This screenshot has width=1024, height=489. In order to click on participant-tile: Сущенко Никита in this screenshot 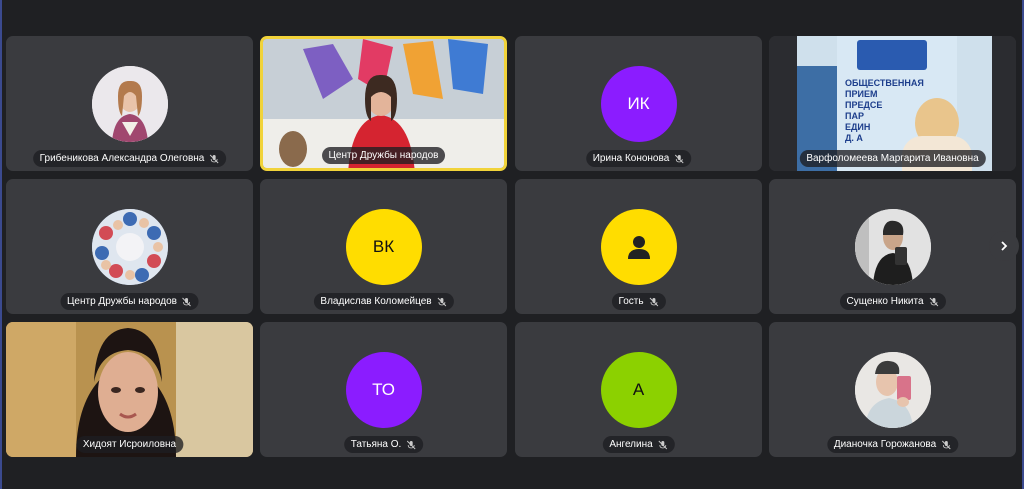, I will do `click(892, 246)`.